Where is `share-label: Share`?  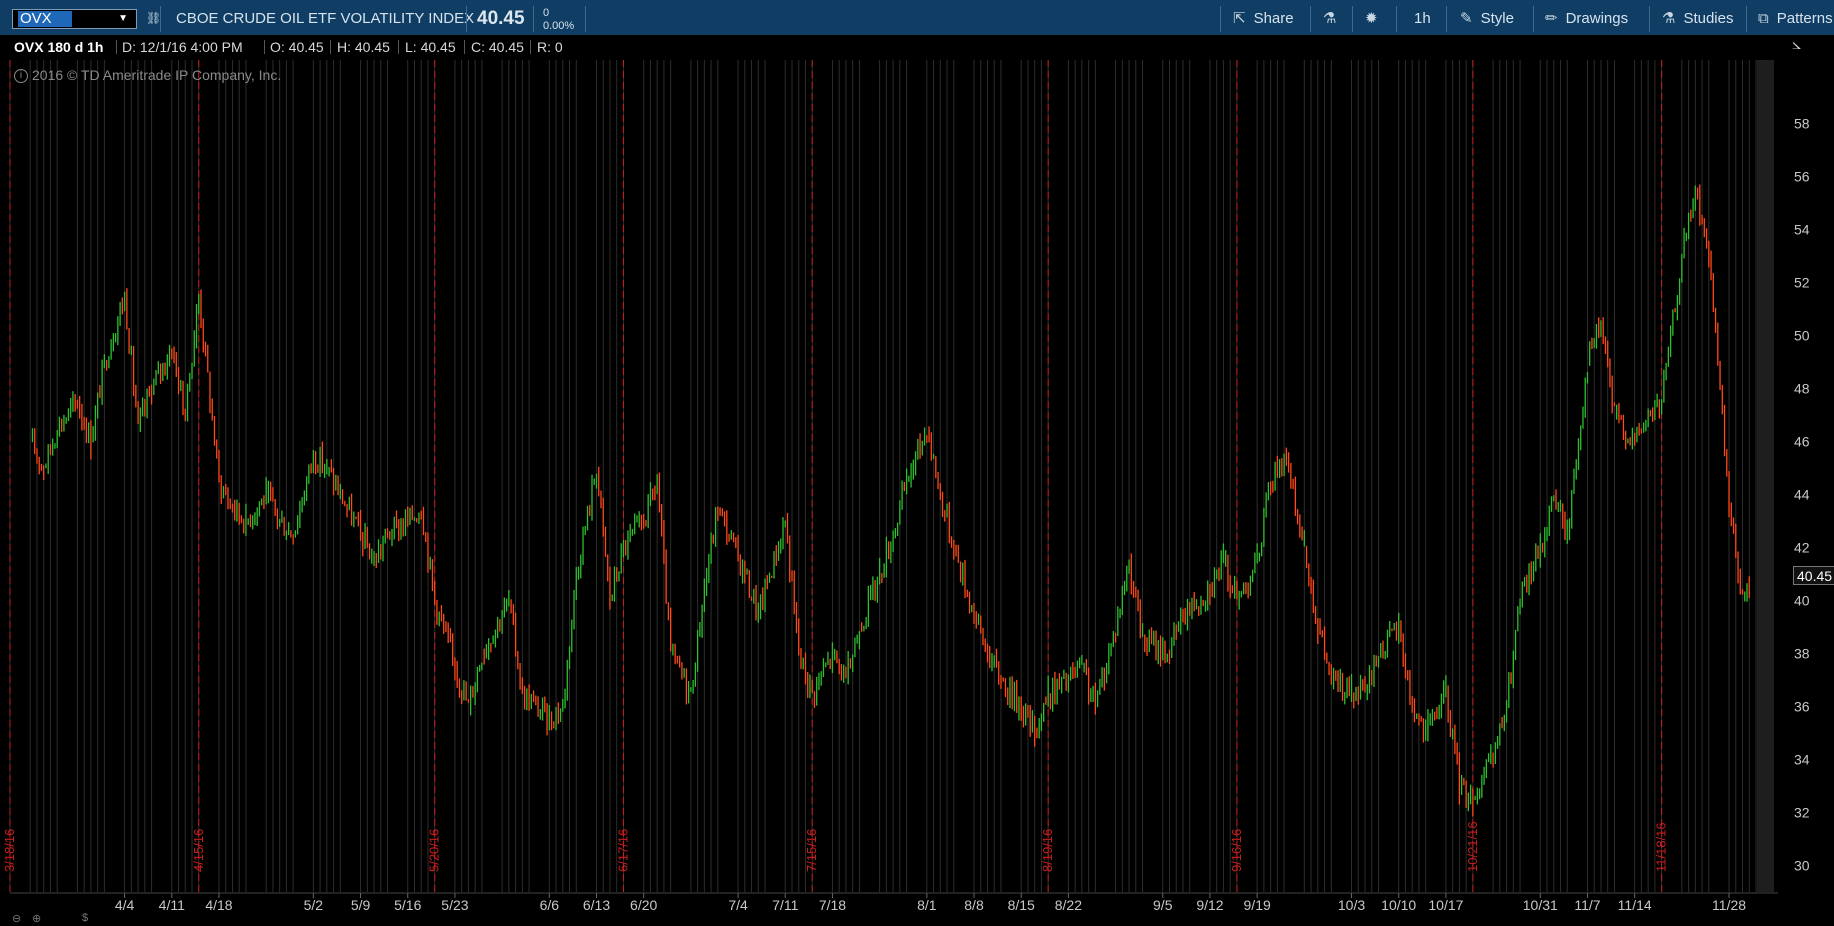
share-label: Share is located at coordinates (1273, 18).